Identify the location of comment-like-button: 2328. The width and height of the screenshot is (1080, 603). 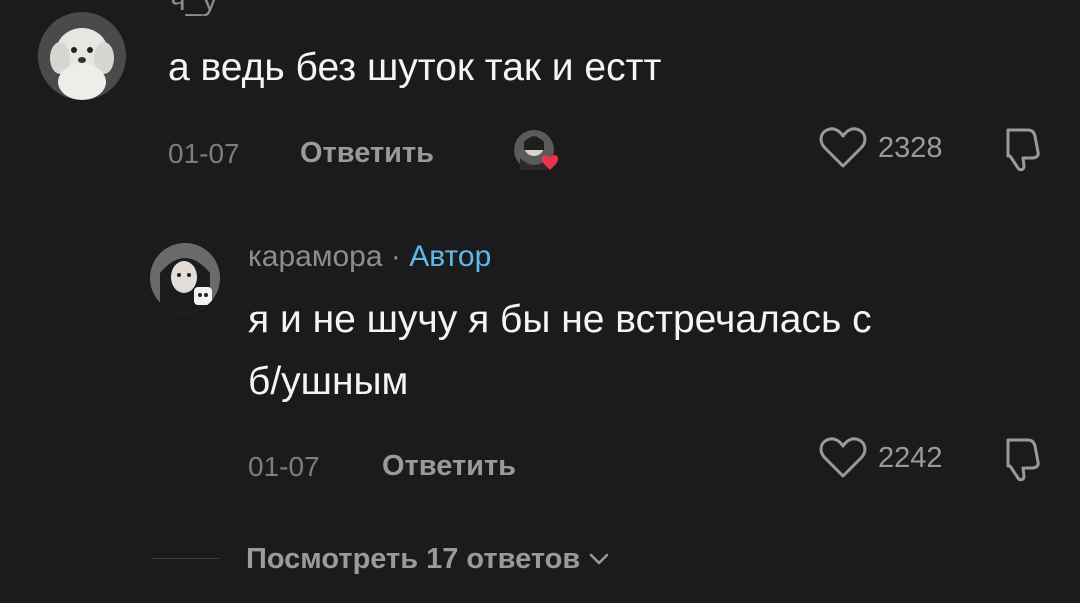
(893, 148).